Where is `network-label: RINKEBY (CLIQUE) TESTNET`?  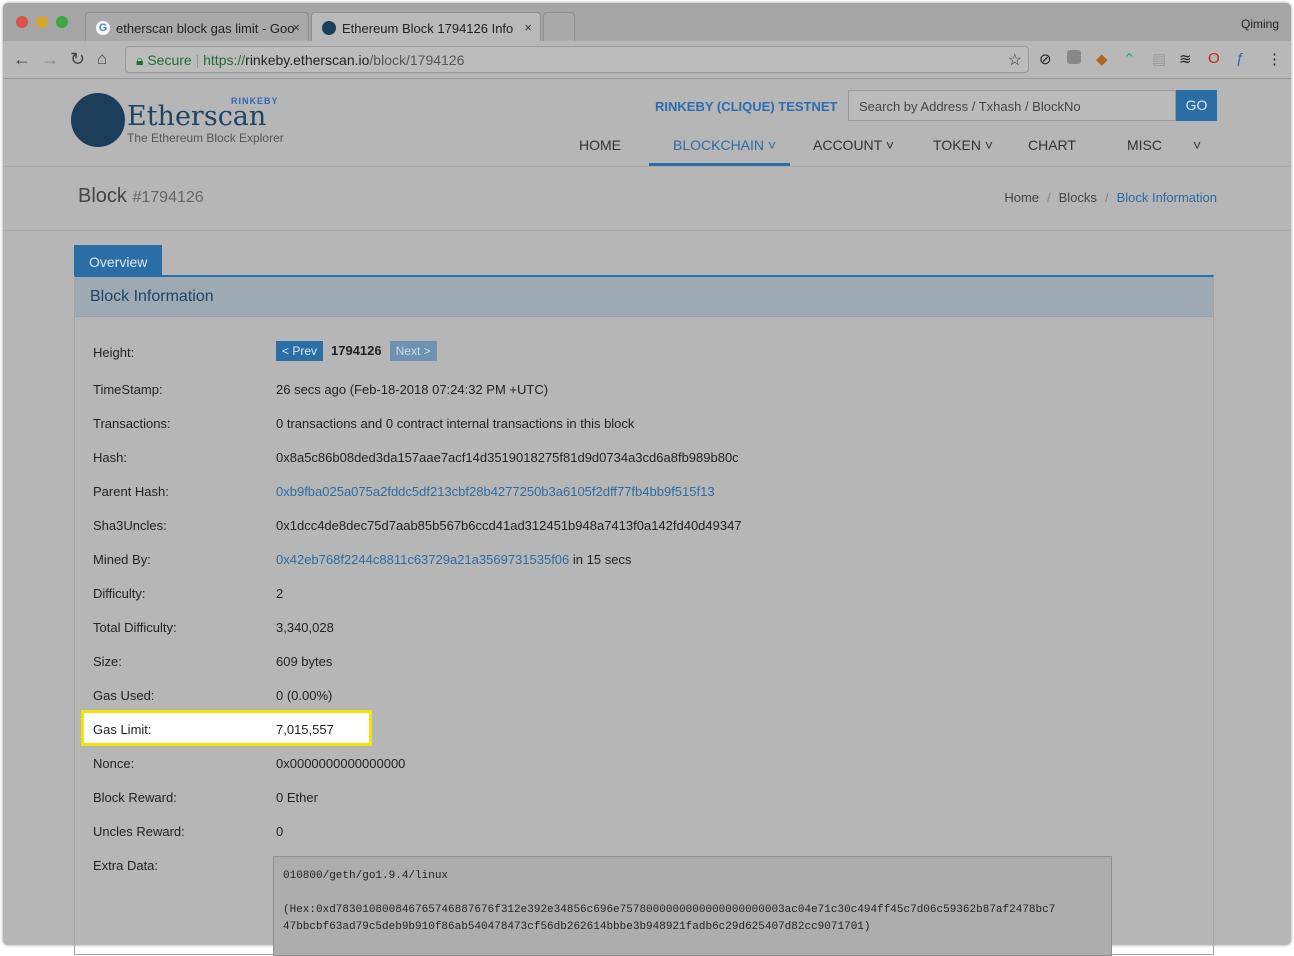 network-label: RINKEBY (CLIQUE) TESTNET is located at coordinates (746, 106).